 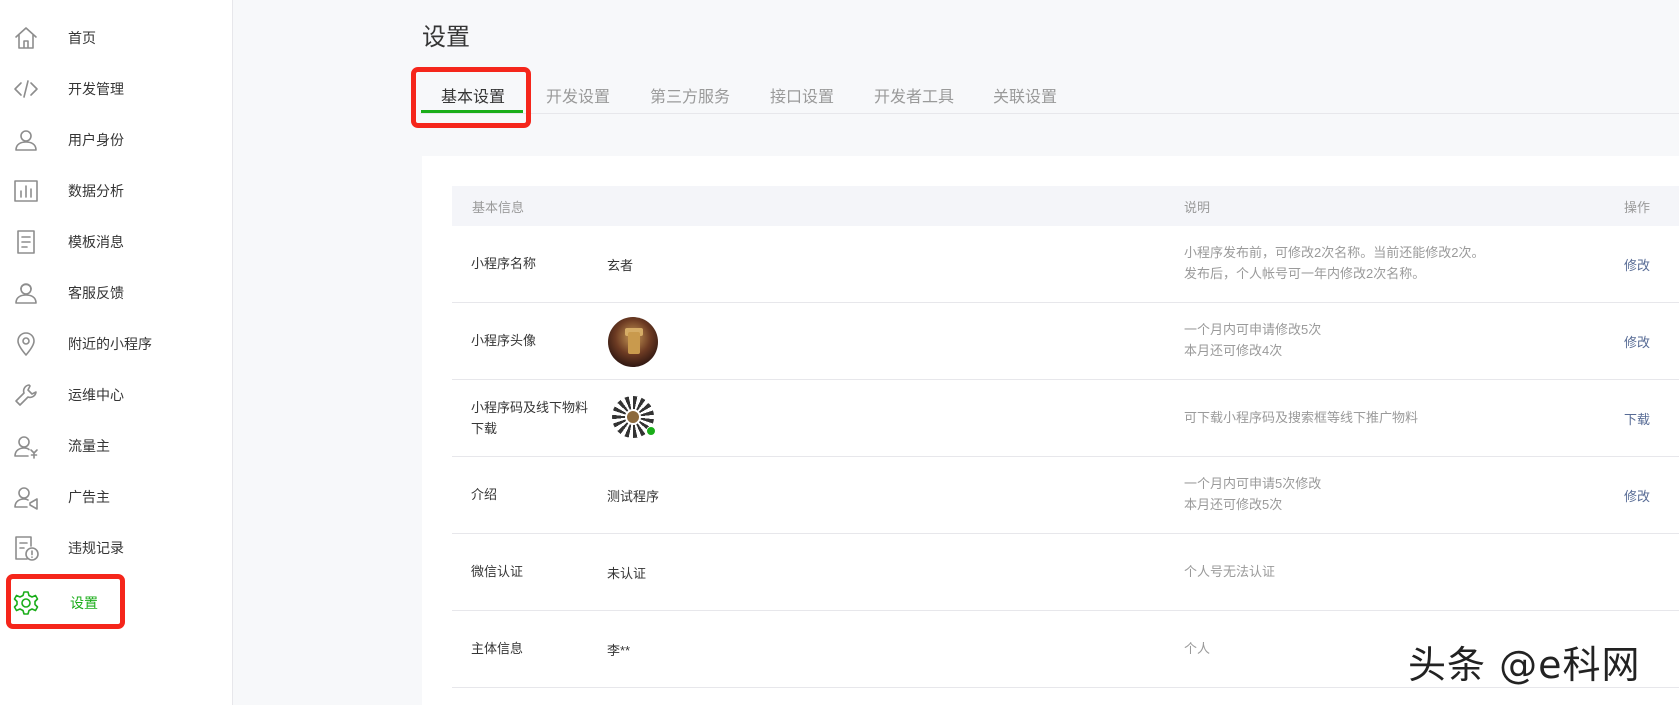 I want to click on tab-developer-tools: 开发者工具, so click(x=914, y=95).